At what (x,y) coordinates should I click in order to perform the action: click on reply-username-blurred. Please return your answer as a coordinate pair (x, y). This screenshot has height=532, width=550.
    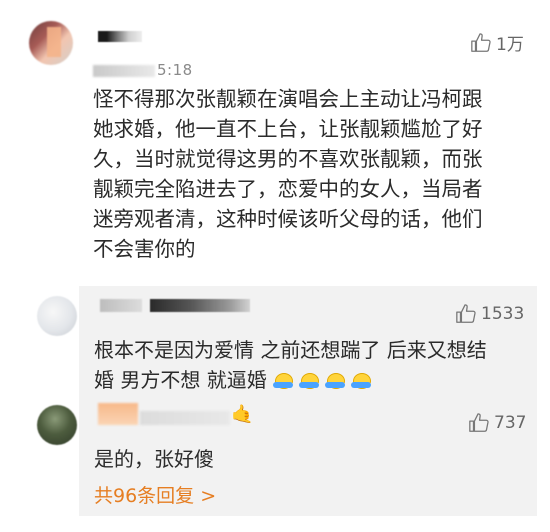
    Looking at the image, I should click on (175, 306).